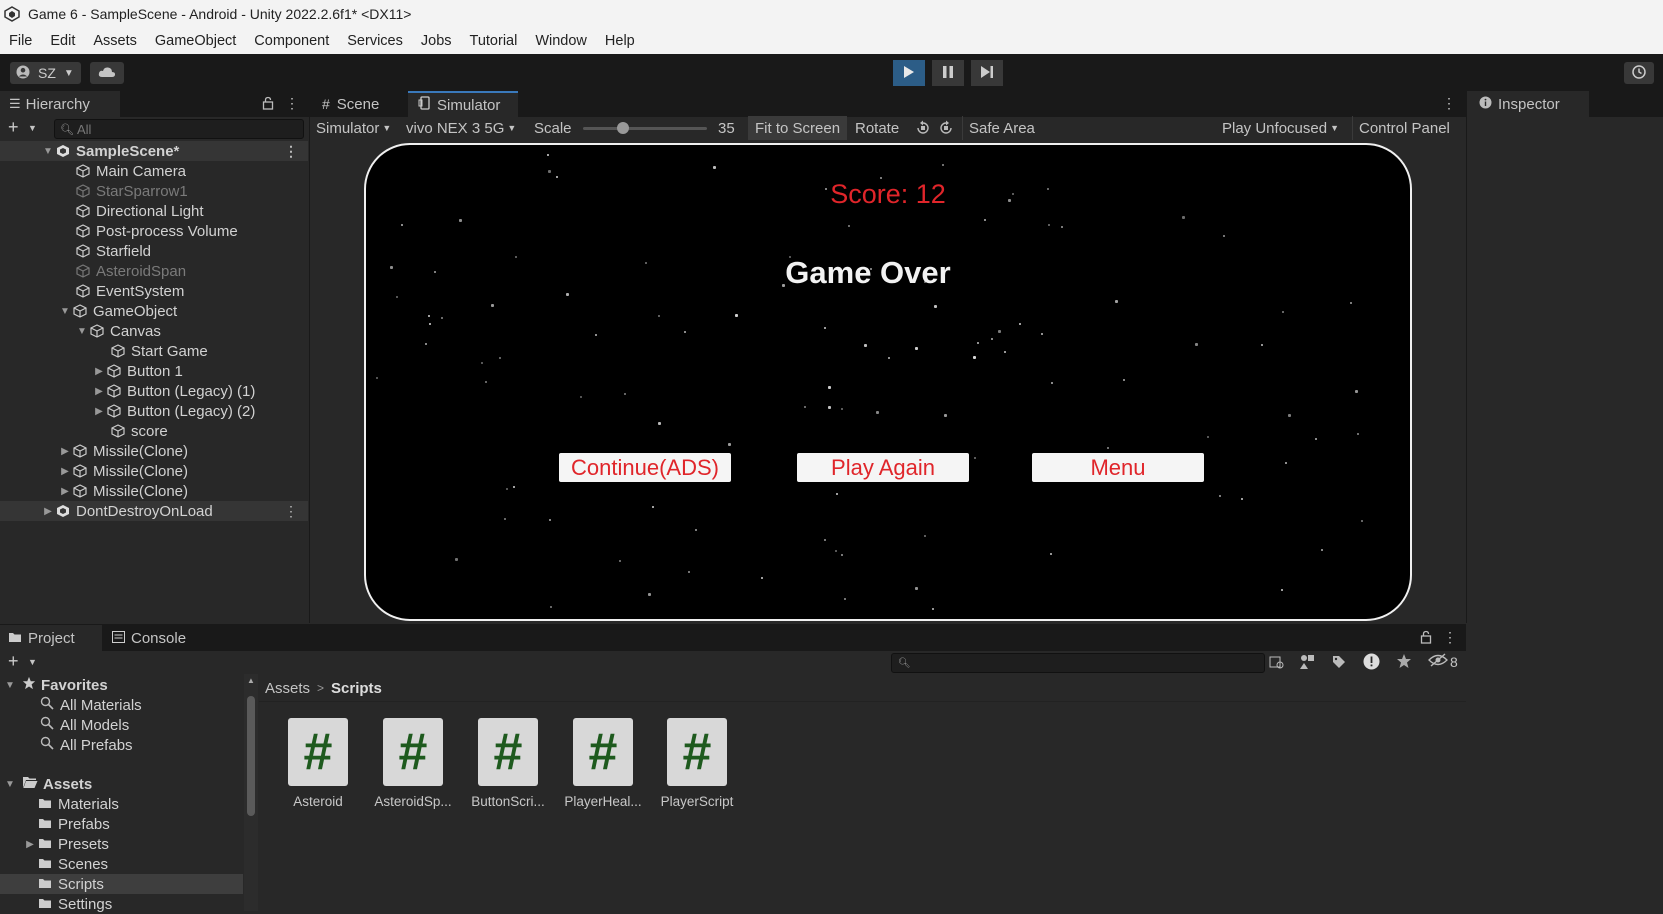  What do you see at coordinates (154, 431) in the screenshot?
I see `hierarchy-item: score` at bounding box center [154, 431].